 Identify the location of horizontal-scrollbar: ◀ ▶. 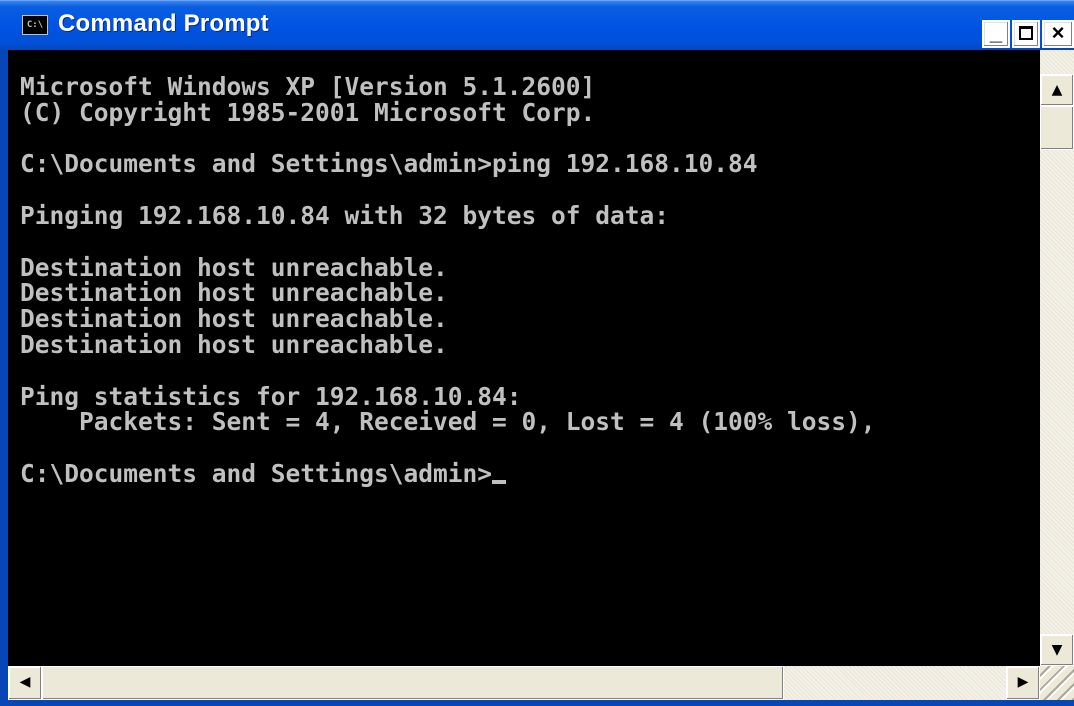
(524, 683).